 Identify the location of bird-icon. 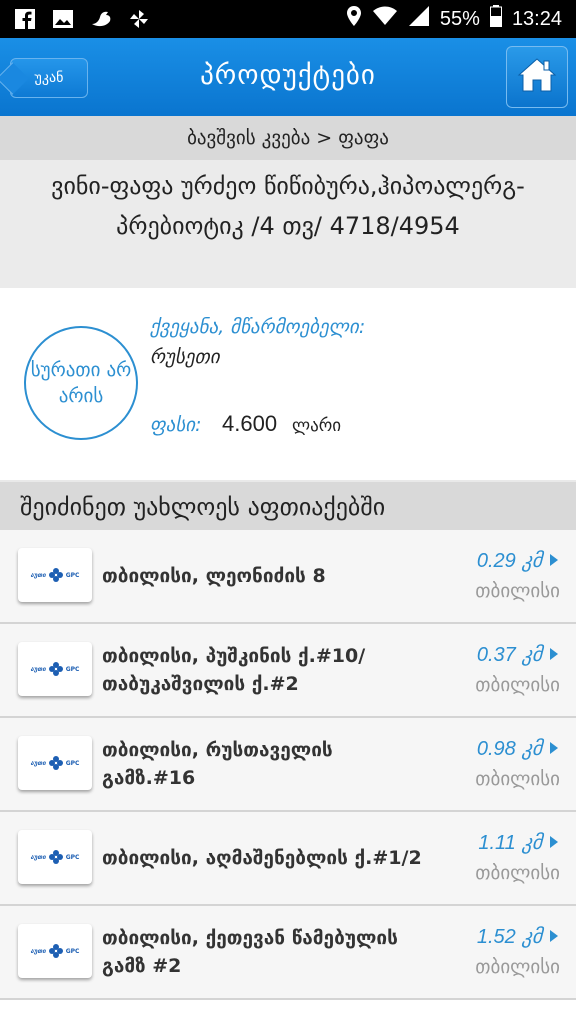
(101, 19).